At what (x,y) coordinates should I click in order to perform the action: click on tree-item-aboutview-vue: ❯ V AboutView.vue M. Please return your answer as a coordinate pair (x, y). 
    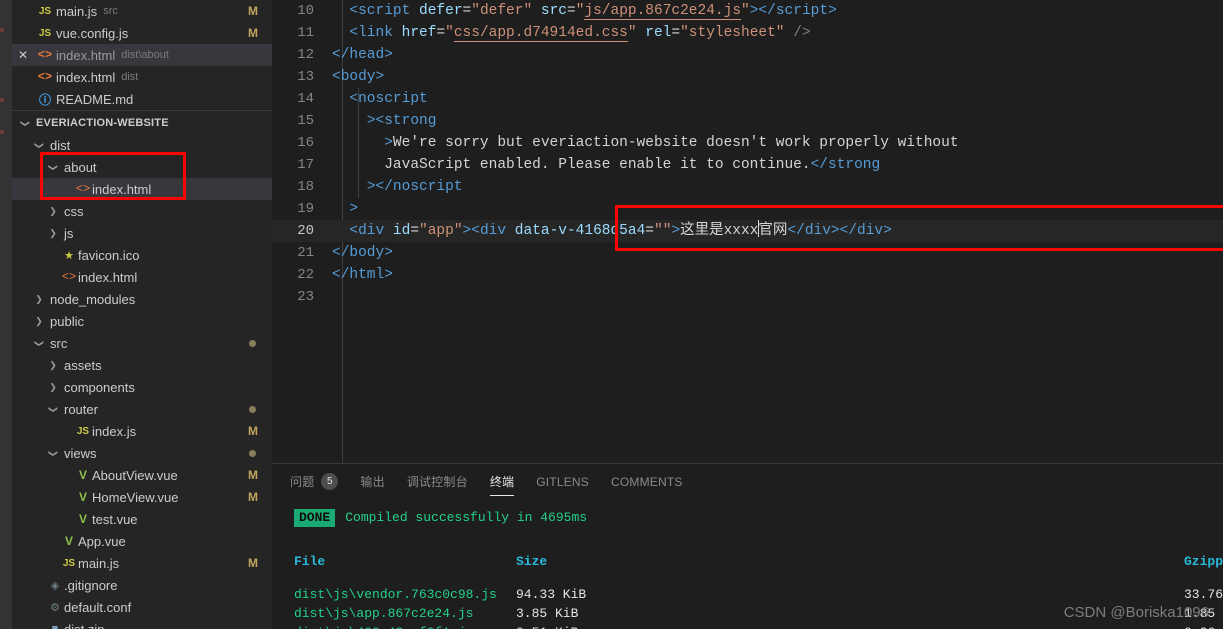
    Looking at the image, I should click on (142, 475).